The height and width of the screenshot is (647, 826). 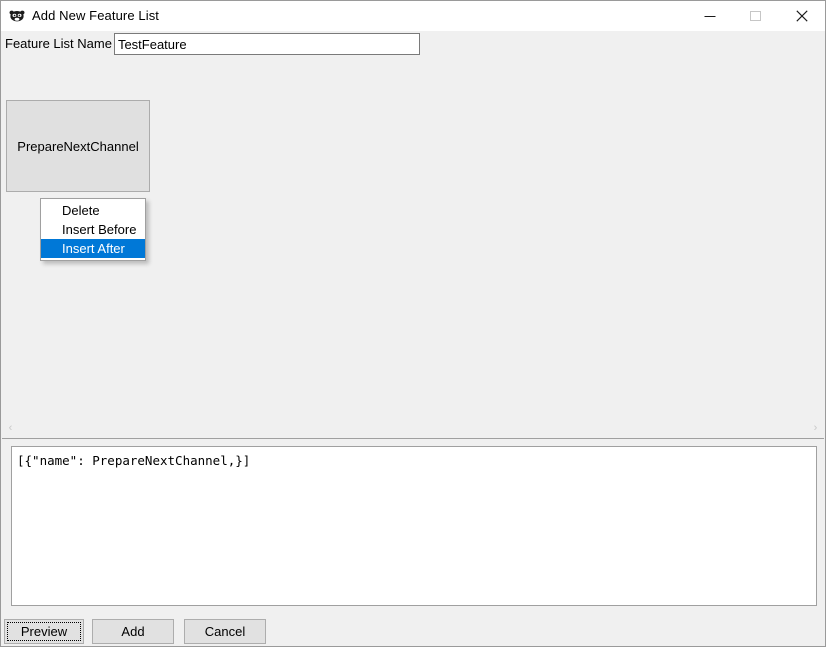 What do you see at coordinates (93, 248) in the screenshot?
I see `context-menu-item-insert-after: Insert After` at bounding box center [93, 248].